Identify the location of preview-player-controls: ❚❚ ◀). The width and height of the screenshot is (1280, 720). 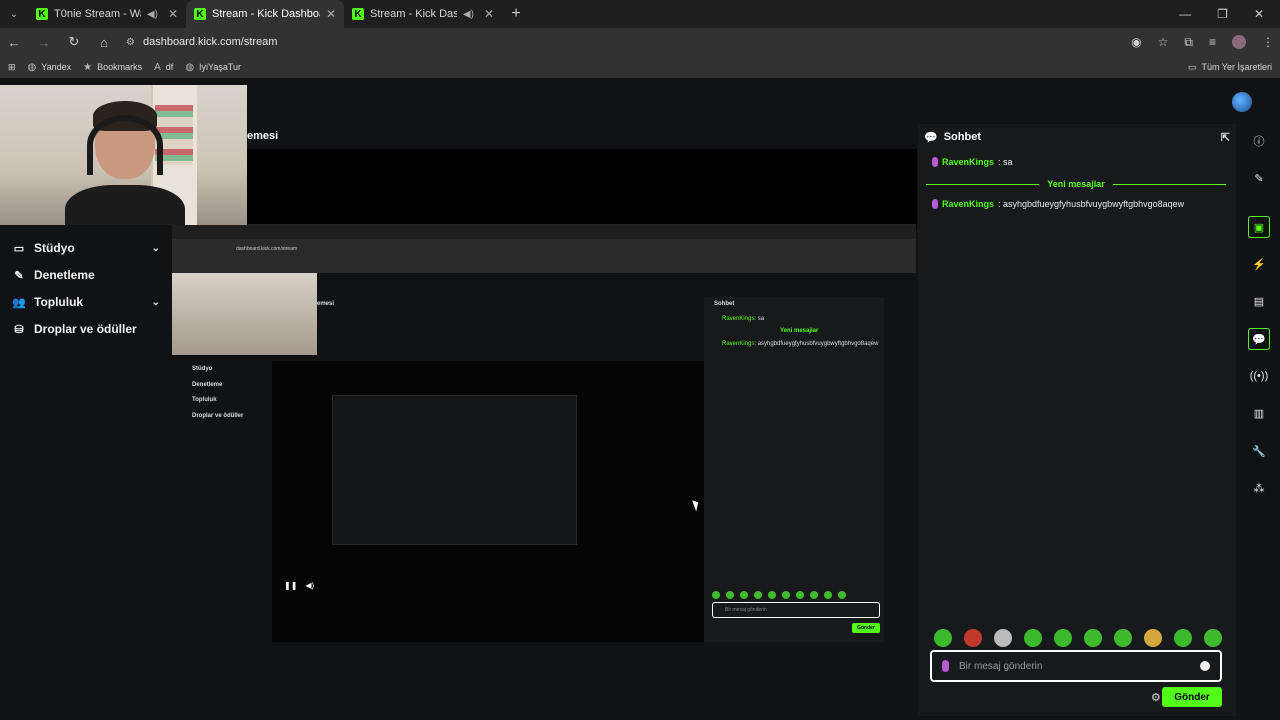
(299, 585).